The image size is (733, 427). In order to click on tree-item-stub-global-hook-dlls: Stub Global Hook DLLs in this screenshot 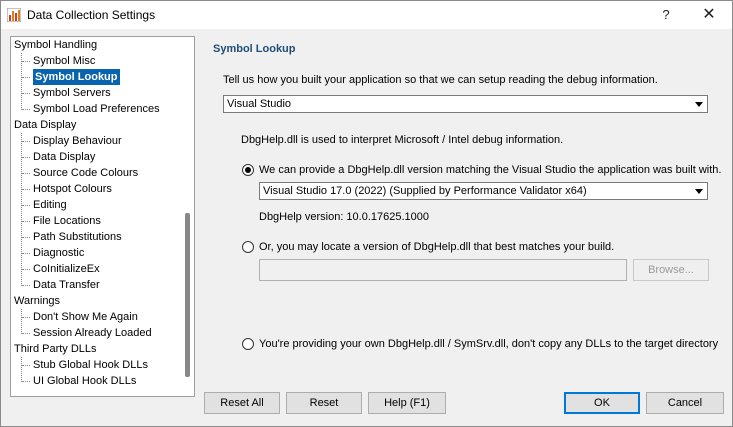, I will do `click(90, 365)`.